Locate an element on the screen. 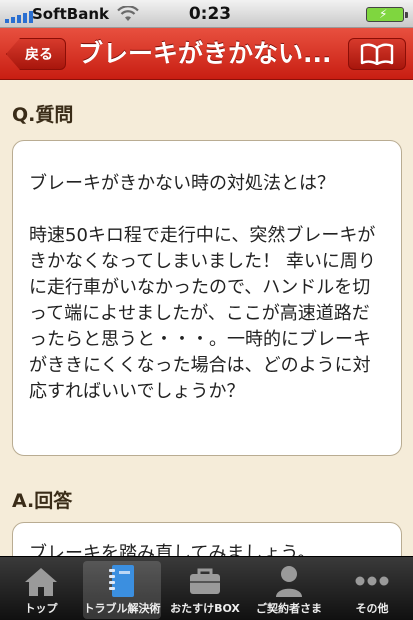  tab-trouble-solutions: トラブル解決術 is located at coordinates (122, 590).